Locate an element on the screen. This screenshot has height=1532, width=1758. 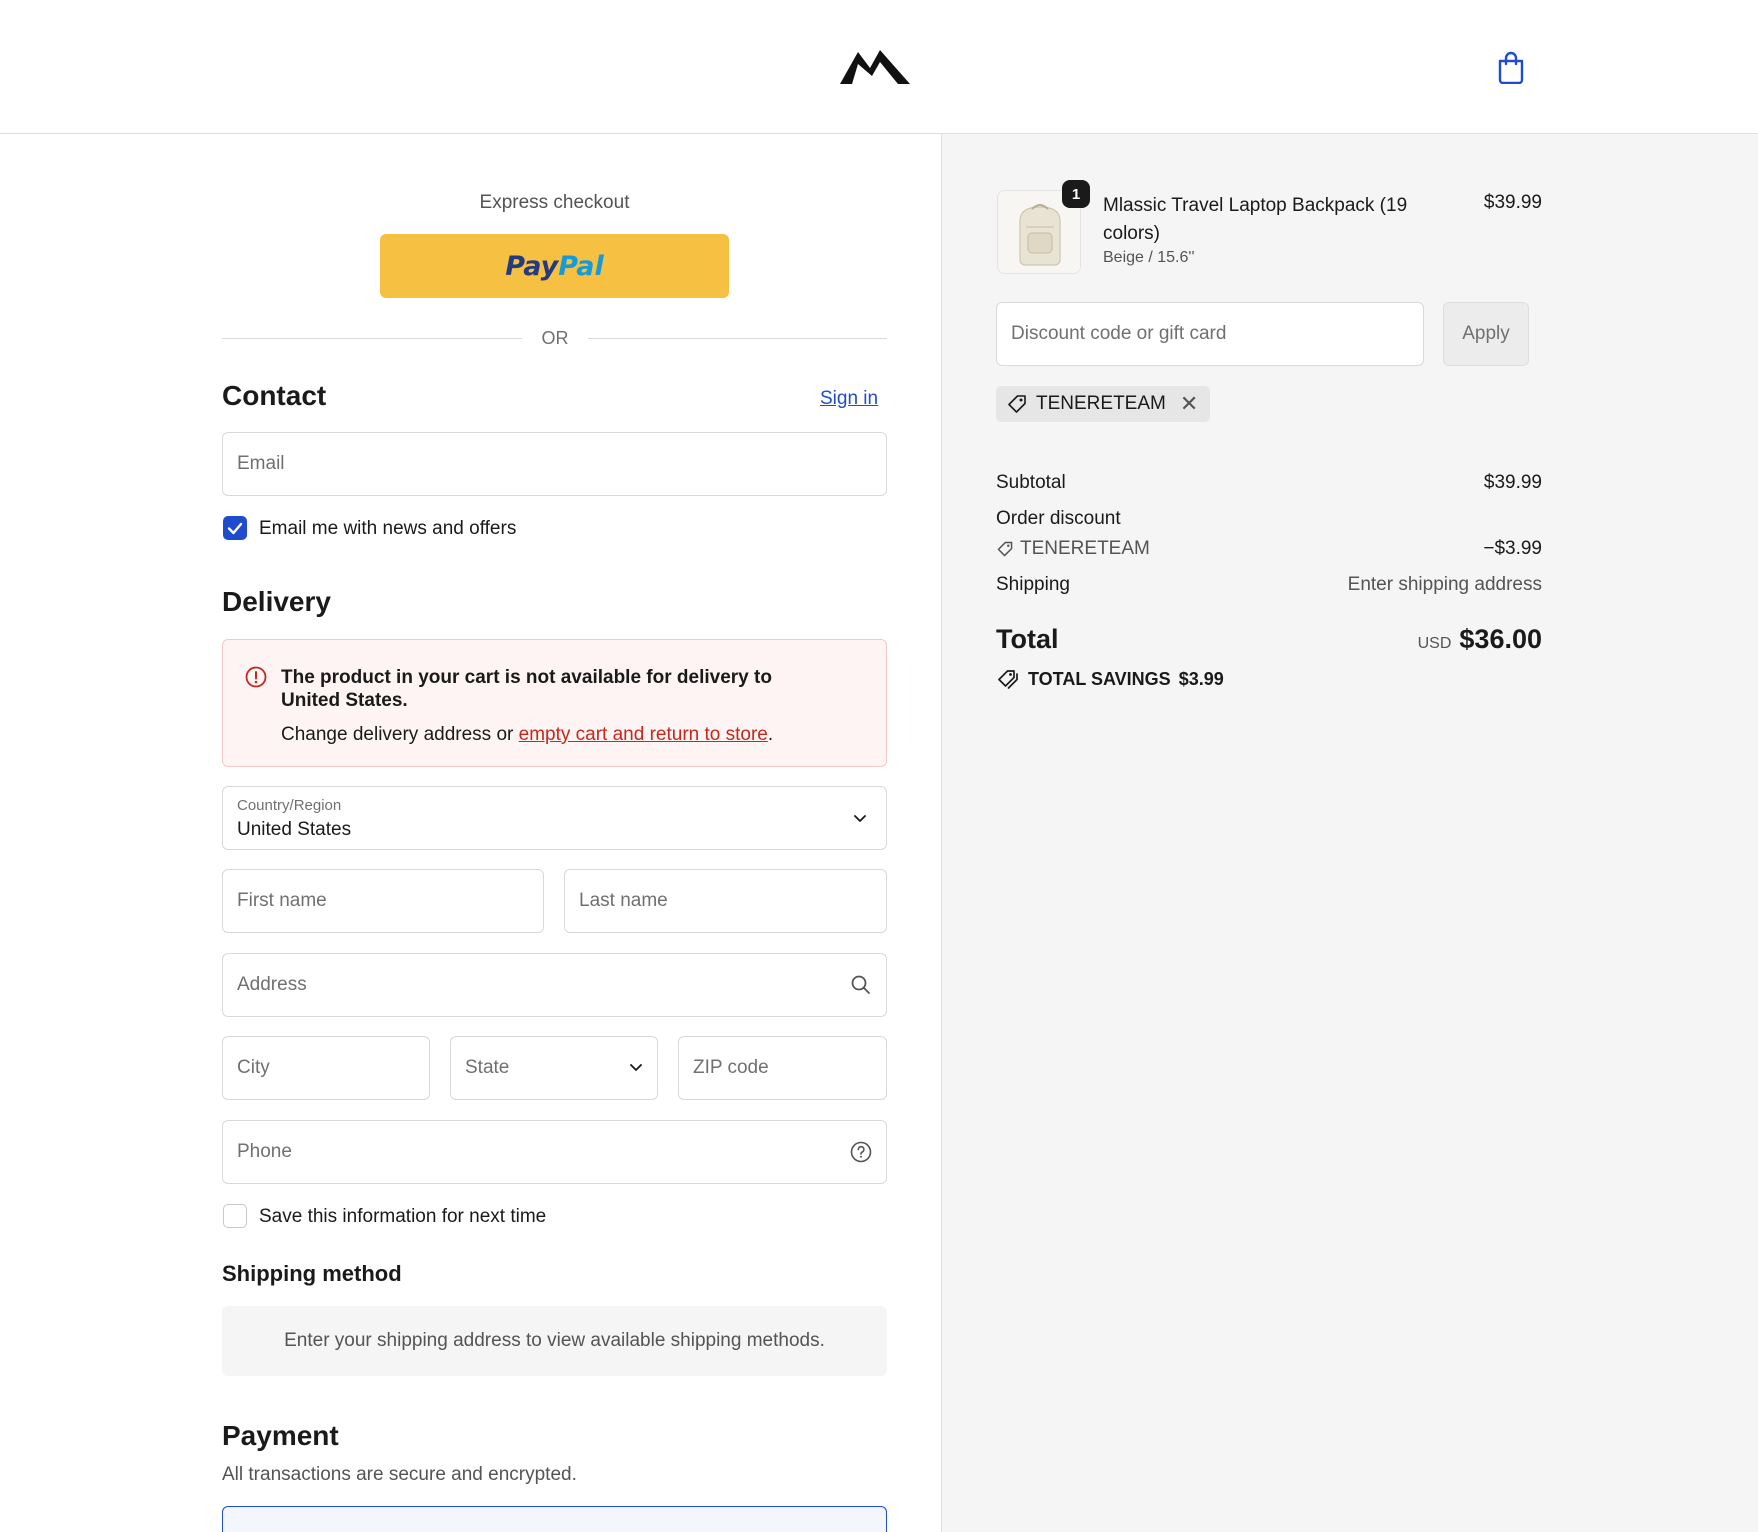
express-checkout-title: Express checkout is located at coordinates (554, 202).